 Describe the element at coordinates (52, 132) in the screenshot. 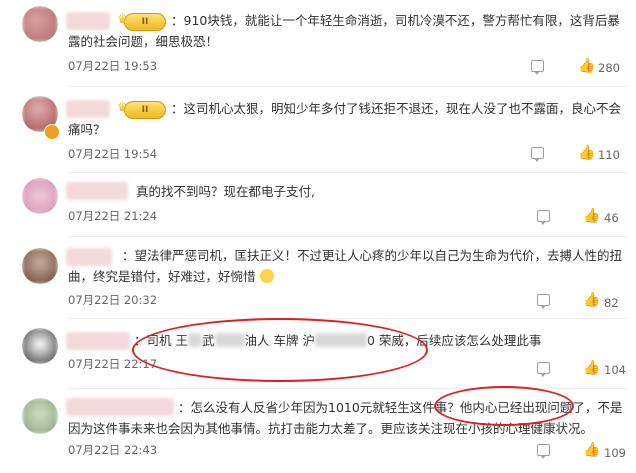

I see `verified-badge-icon` at that location.